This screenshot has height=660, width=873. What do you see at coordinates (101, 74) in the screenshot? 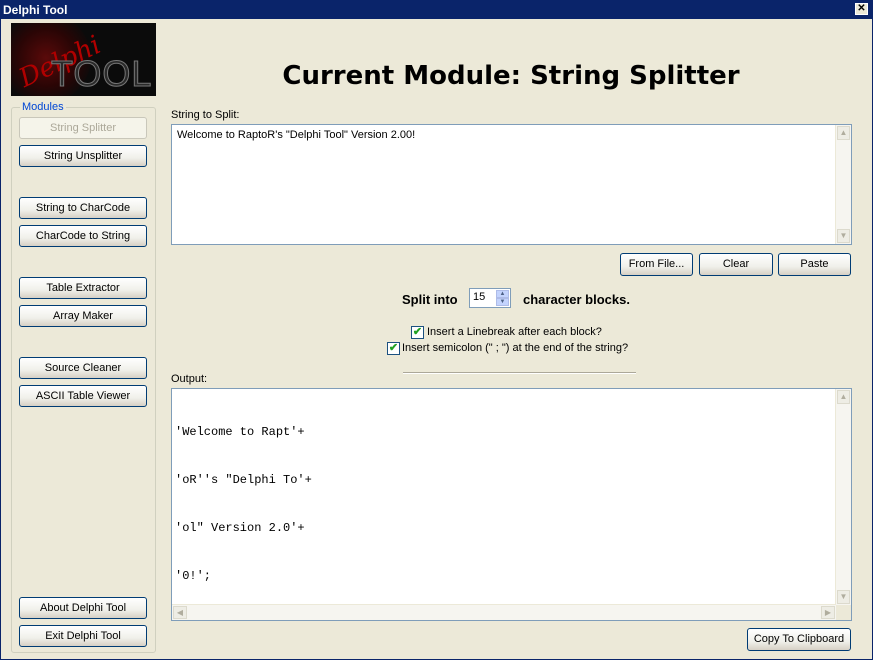
I see `logo-block-text: TOOL` at bounding box center [101, 74].